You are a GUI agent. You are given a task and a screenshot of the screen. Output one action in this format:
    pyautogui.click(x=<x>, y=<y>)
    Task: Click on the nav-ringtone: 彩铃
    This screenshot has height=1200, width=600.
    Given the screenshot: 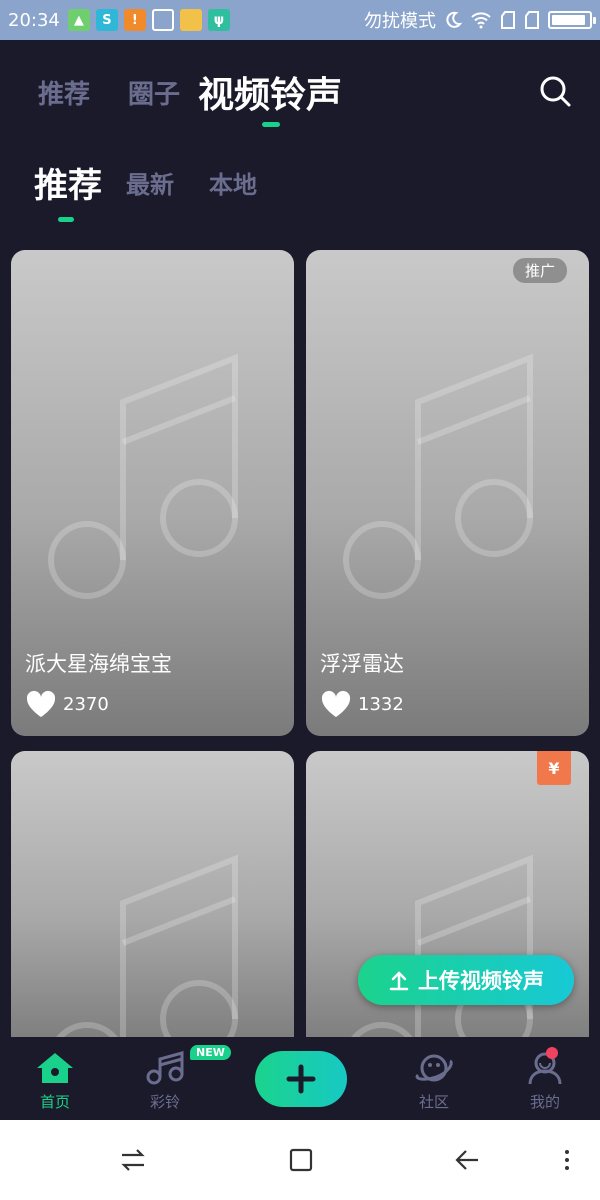 What is the action you would take?
    pyautogui.click(x=165, y=1081)
    